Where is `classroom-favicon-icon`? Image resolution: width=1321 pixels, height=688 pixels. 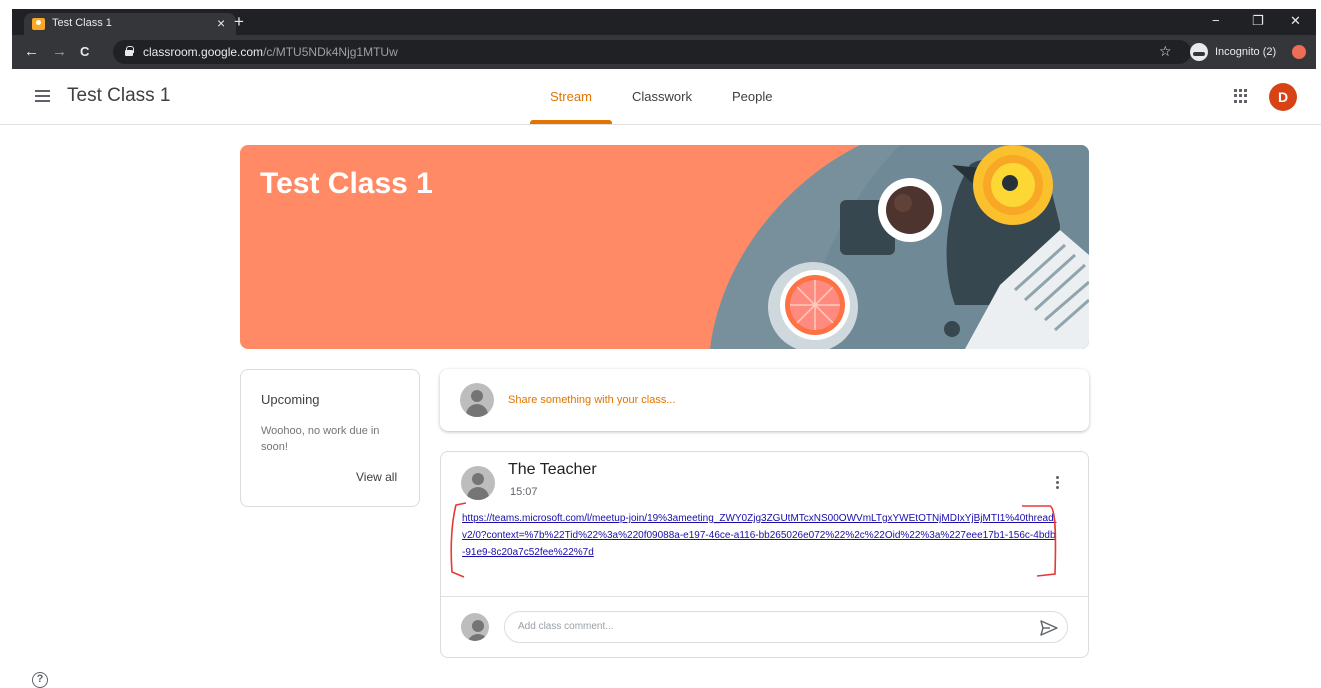
classroom-favicon-icon is located at coordinates (38, 24).